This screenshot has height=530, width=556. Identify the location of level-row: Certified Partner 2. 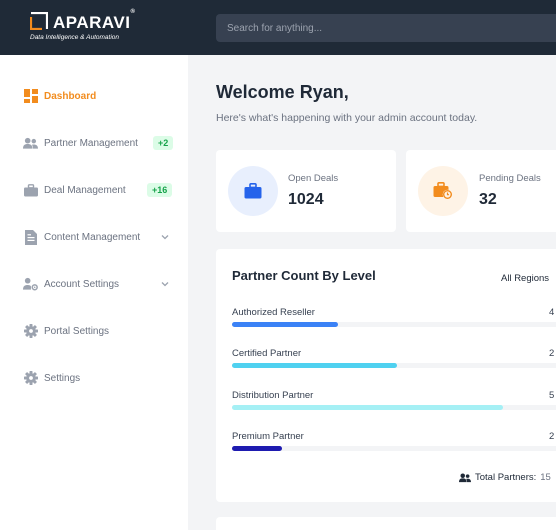
(394, 363).